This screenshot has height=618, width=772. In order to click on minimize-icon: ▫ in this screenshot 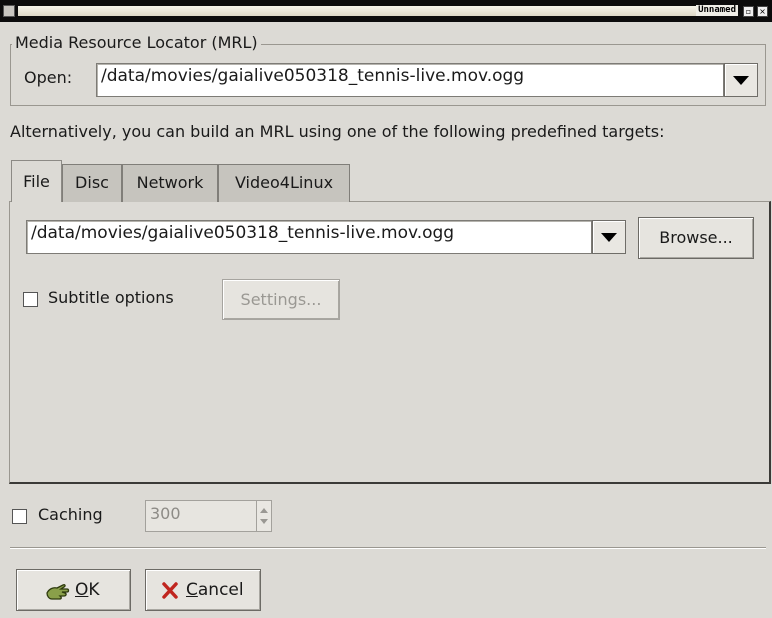, I will do `click(748, 11)`.